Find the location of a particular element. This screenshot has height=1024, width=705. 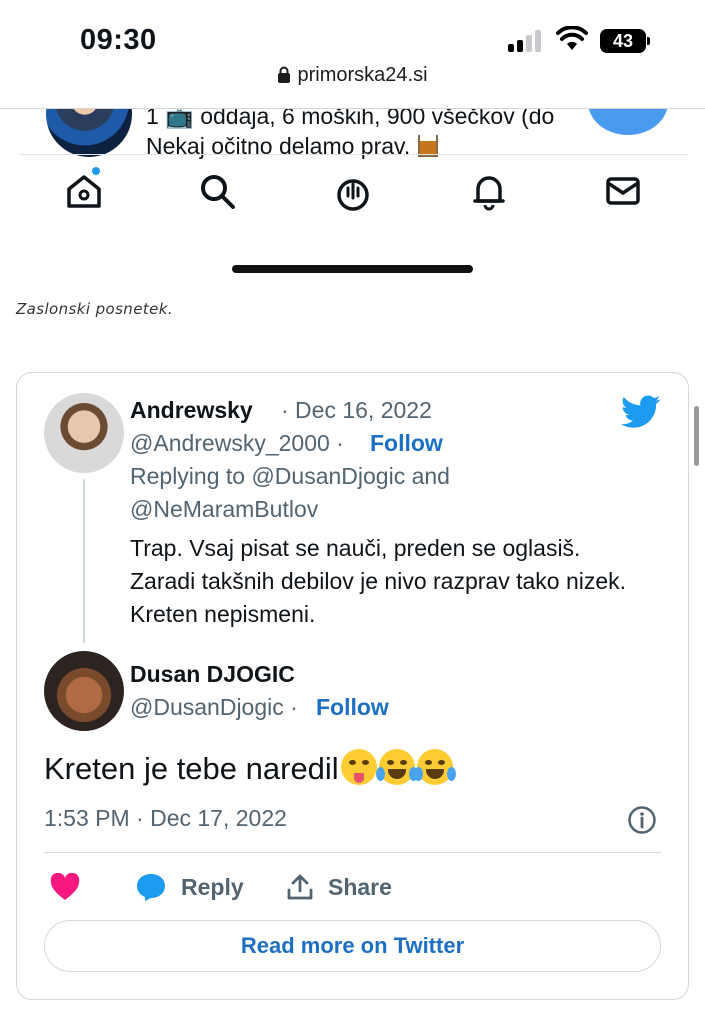

follow-dusan-link: Follow is located at coordinates (352, 707).